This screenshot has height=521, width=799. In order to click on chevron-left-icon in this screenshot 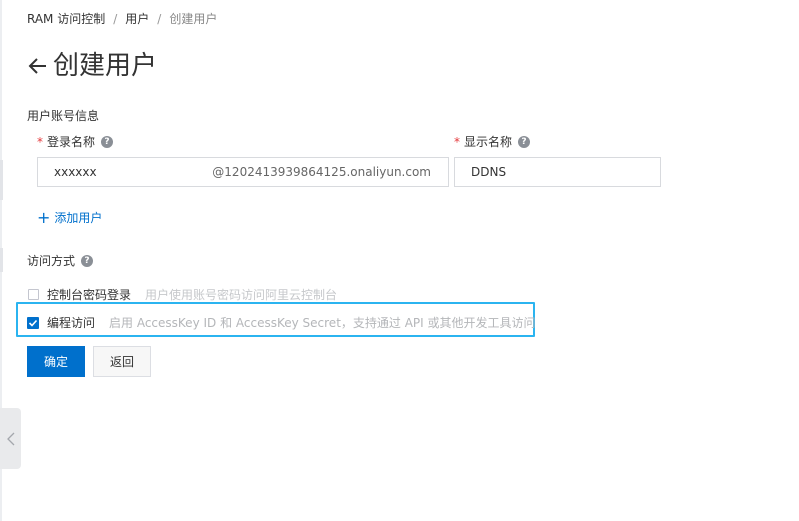, I will do `click(10, 438)`.